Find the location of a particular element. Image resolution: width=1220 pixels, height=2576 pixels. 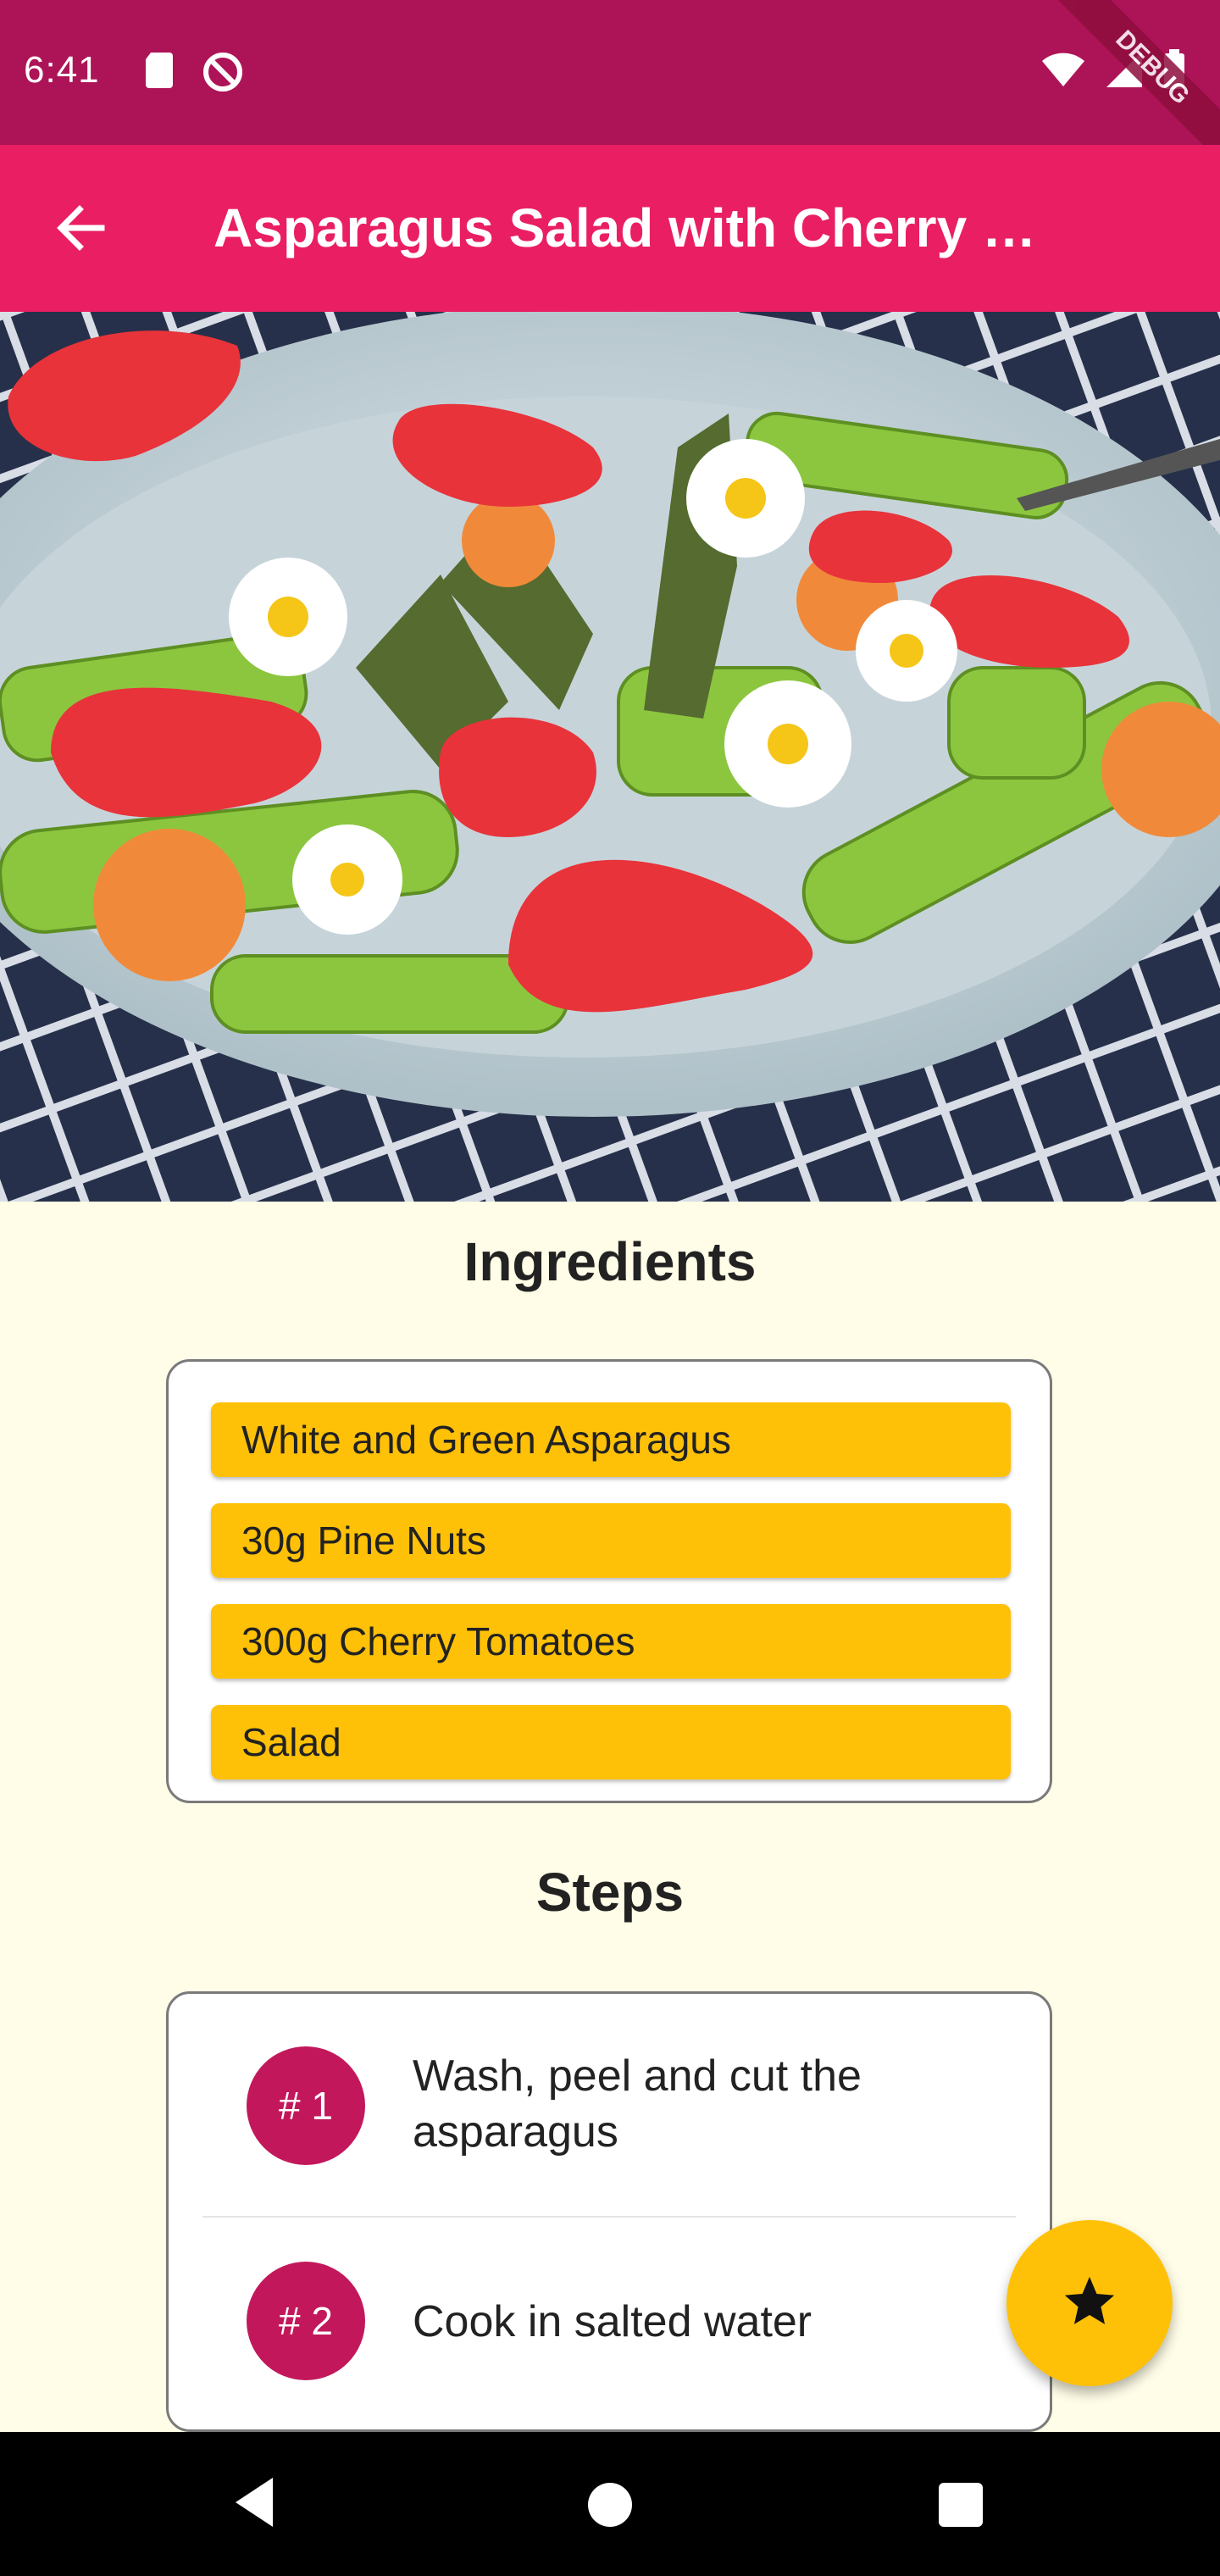

favorite-fab is located at coordinates (1089, 2303).